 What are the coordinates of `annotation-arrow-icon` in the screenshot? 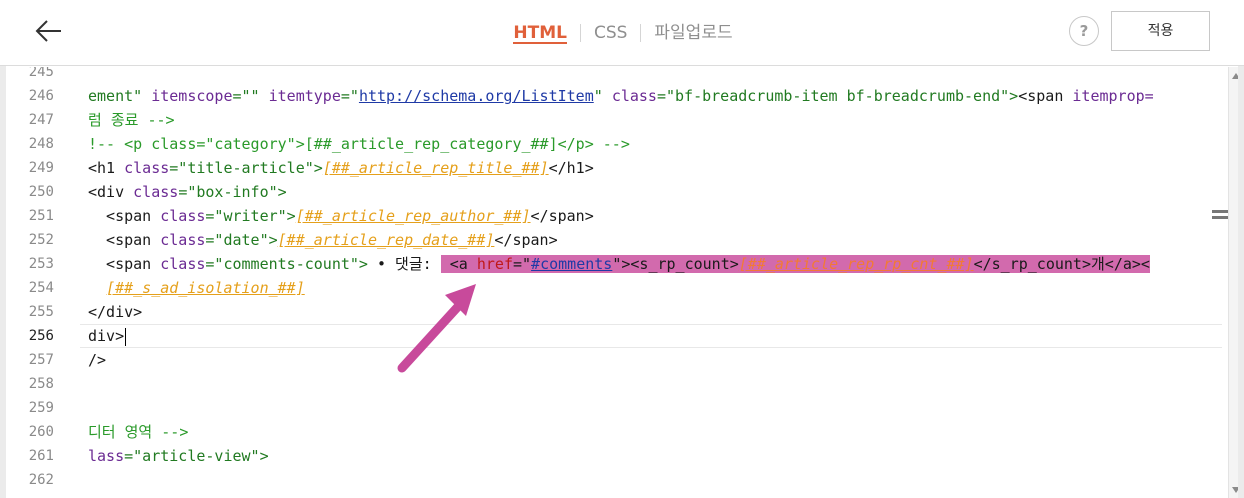 It's located at (436, 328).